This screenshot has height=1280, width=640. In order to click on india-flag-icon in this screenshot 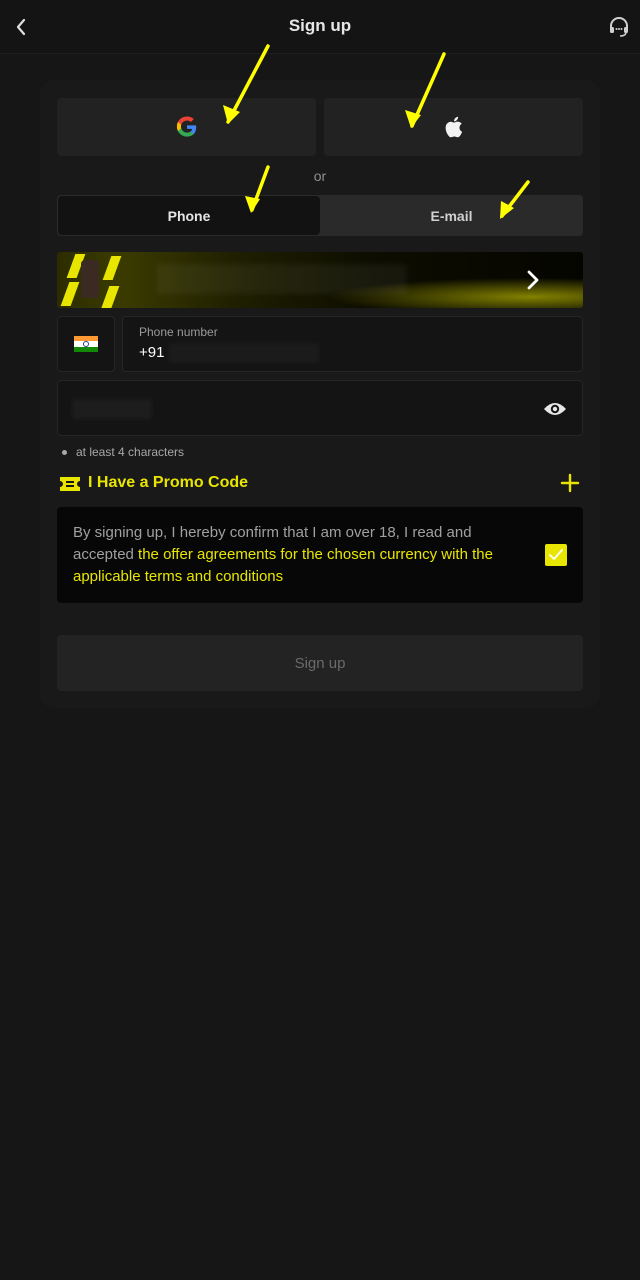, I will do `click(86, 344)`.